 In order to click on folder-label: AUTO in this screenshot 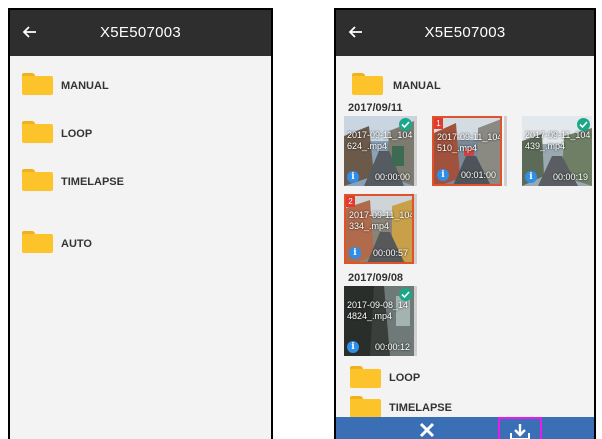, I will do `click(76, 244)`.